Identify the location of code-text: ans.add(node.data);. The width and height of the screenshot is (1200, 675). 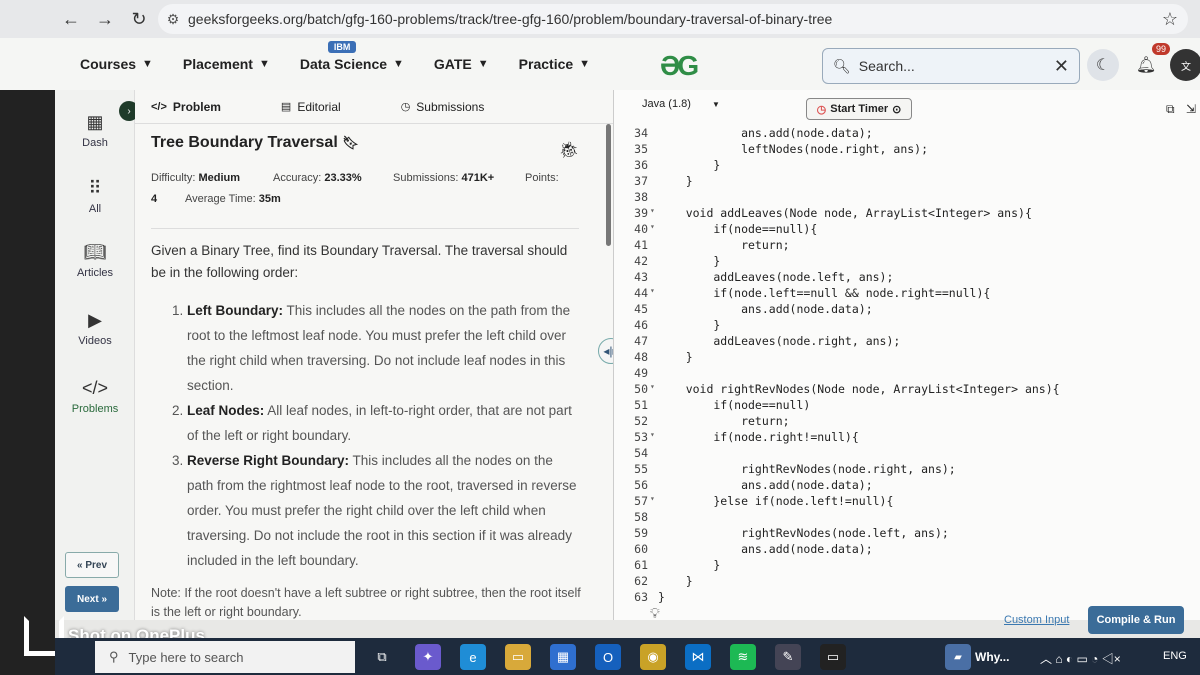
(765, 309).